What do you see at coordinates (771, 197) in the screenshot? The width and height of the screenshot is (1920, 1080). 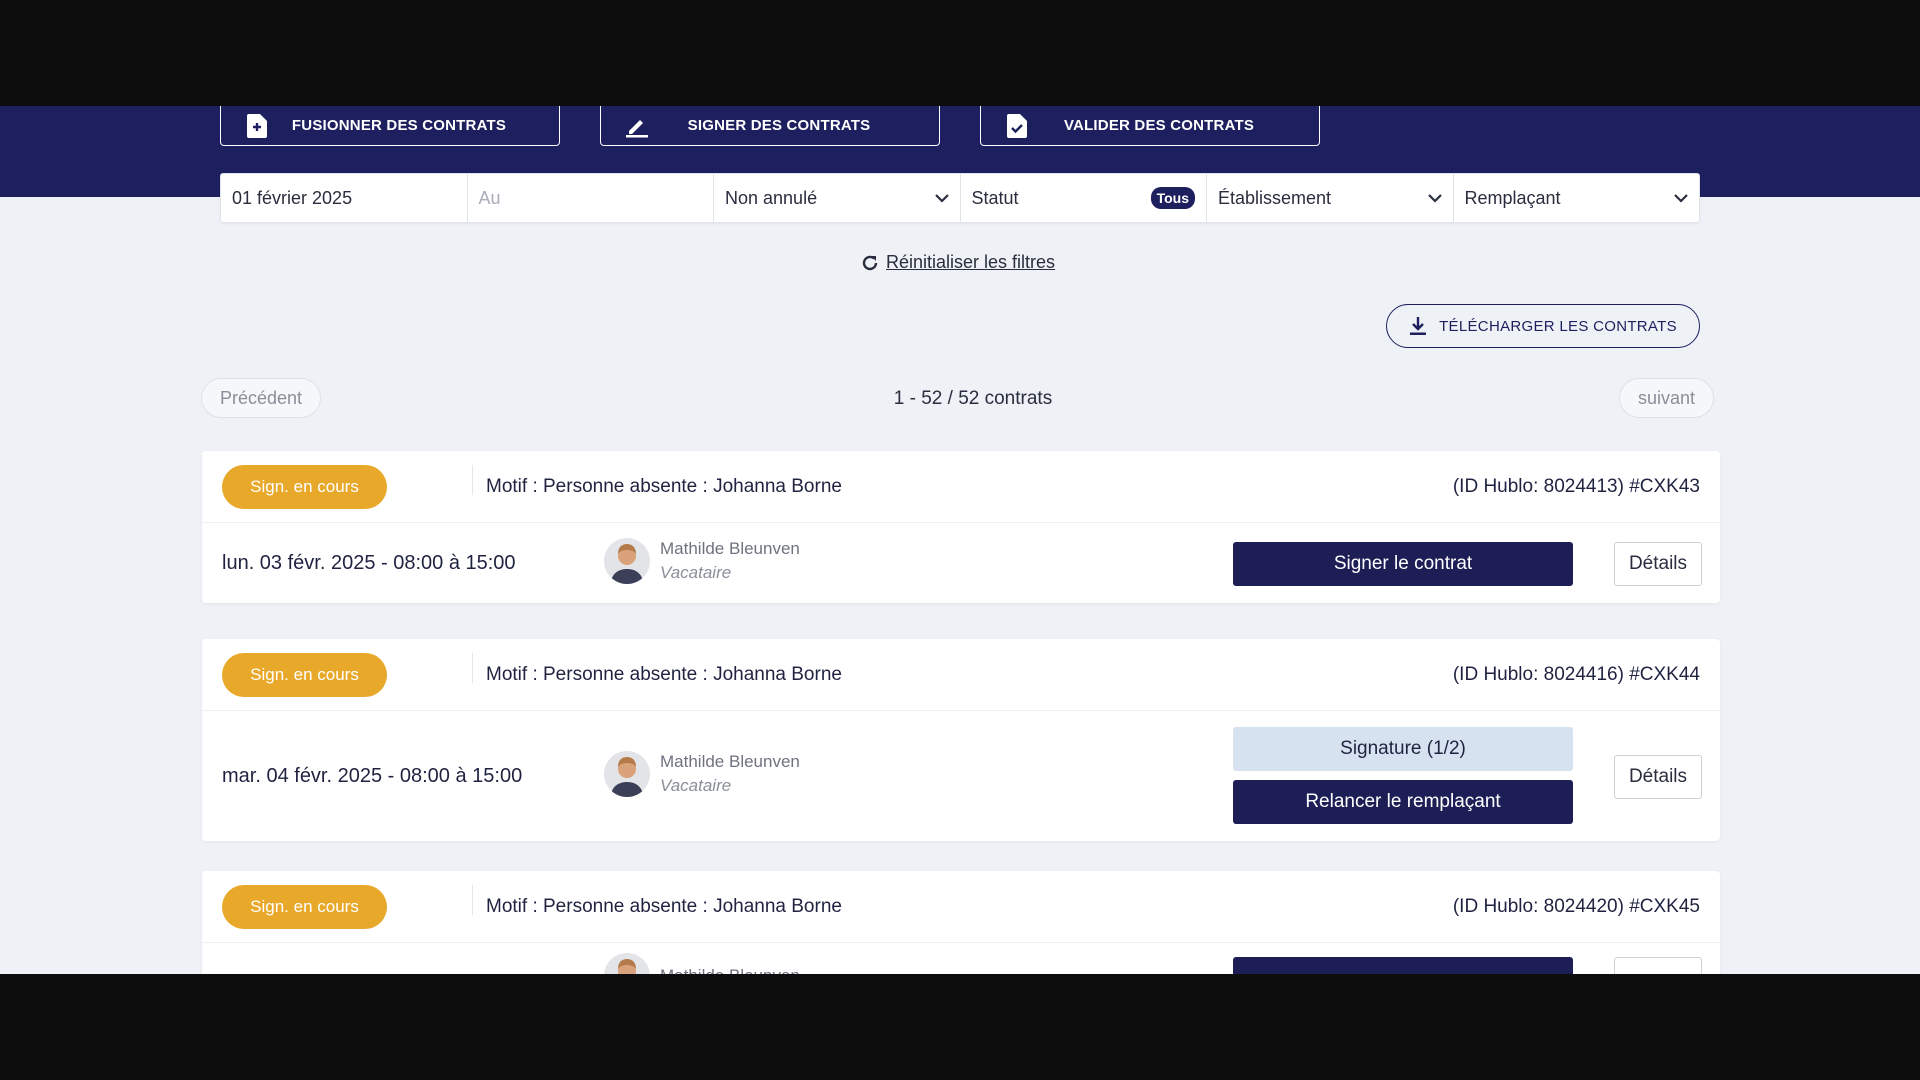 I see `cancel-status-value: Non annulé` at bounding box center [771, 197].